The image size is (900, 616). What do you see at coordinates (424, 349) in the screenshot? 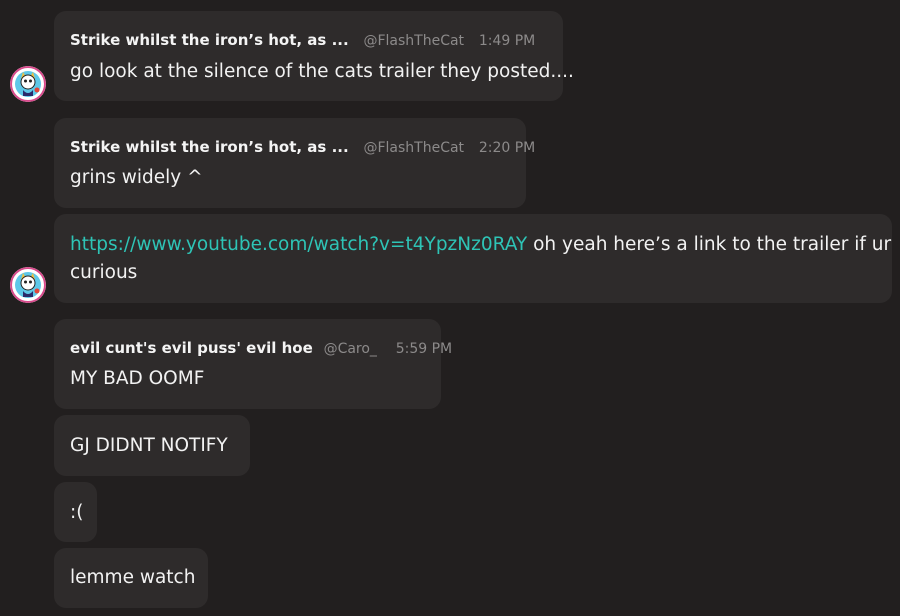
I see `timestamp: 5:59 PM` at bounding box center [424, 349].